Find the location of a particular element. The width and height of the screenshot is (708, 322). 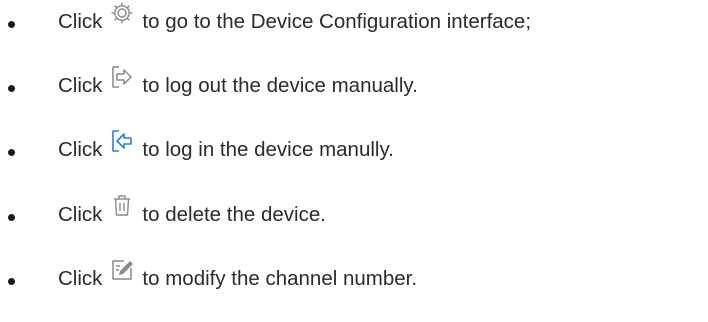

logout-icon is located at coordinates (122, 77).